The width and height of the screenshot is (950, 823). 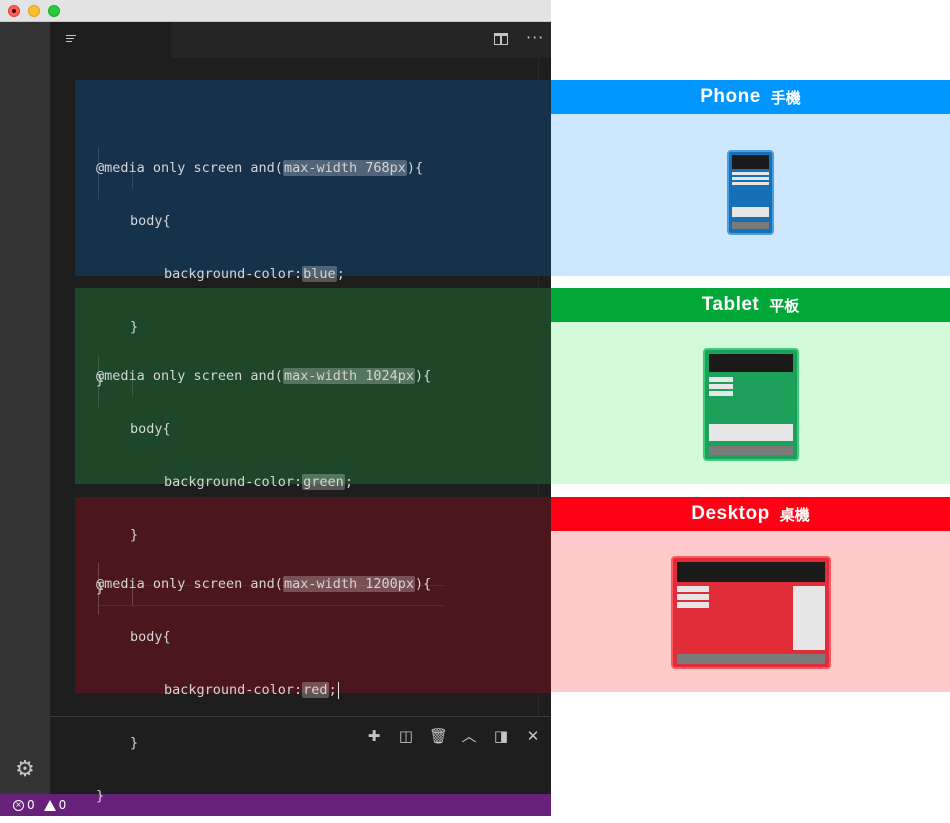 I want to click on tablet-title: Tablet, so click(x=730, y=304).